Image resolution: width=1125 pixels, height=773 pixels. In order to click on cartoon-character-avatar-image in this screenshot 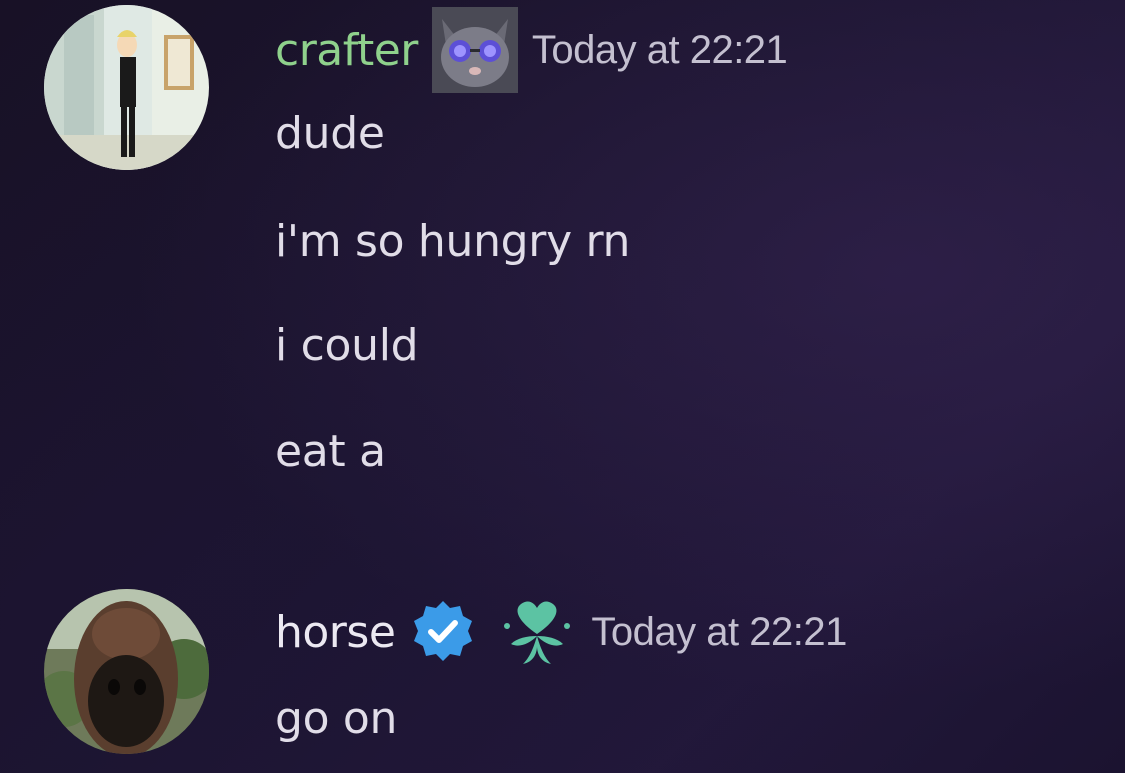, I will do `click(126, 87)`.